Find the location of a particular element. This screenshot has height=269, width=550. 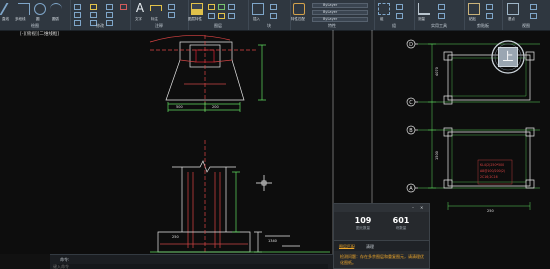

ribbon-group-label: 组 is located at coordinates (394, 25).